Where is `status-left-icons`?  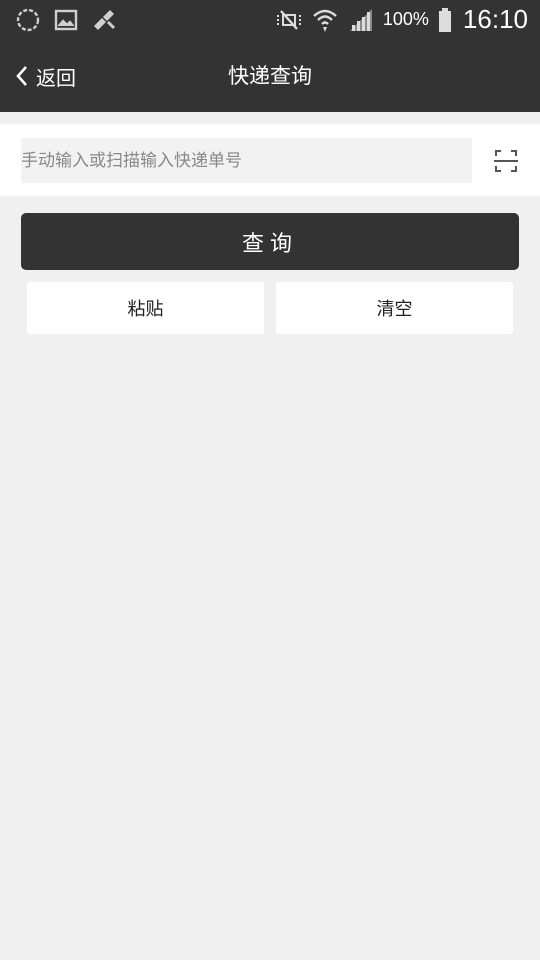
status-left-icons is located at coordinates (66, 20).